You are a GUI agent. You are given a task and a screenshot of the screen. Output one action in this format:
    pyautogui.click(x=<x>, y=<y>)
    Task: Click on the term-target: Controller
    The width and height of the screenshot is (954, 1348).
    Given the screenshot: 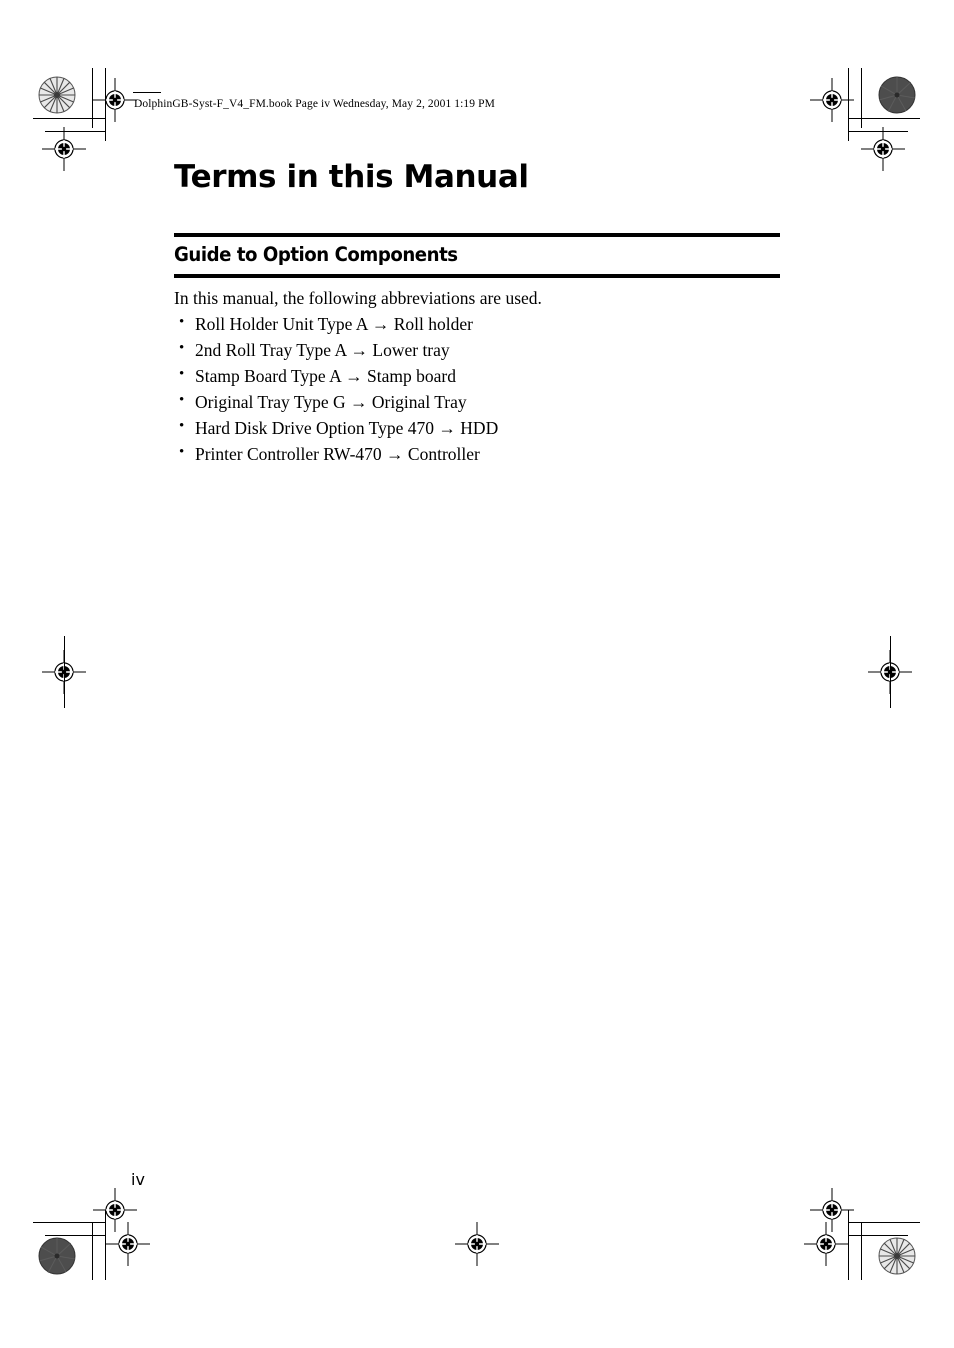 What is the action you would take?
    pyautogui.click(x=443, y=454)
    